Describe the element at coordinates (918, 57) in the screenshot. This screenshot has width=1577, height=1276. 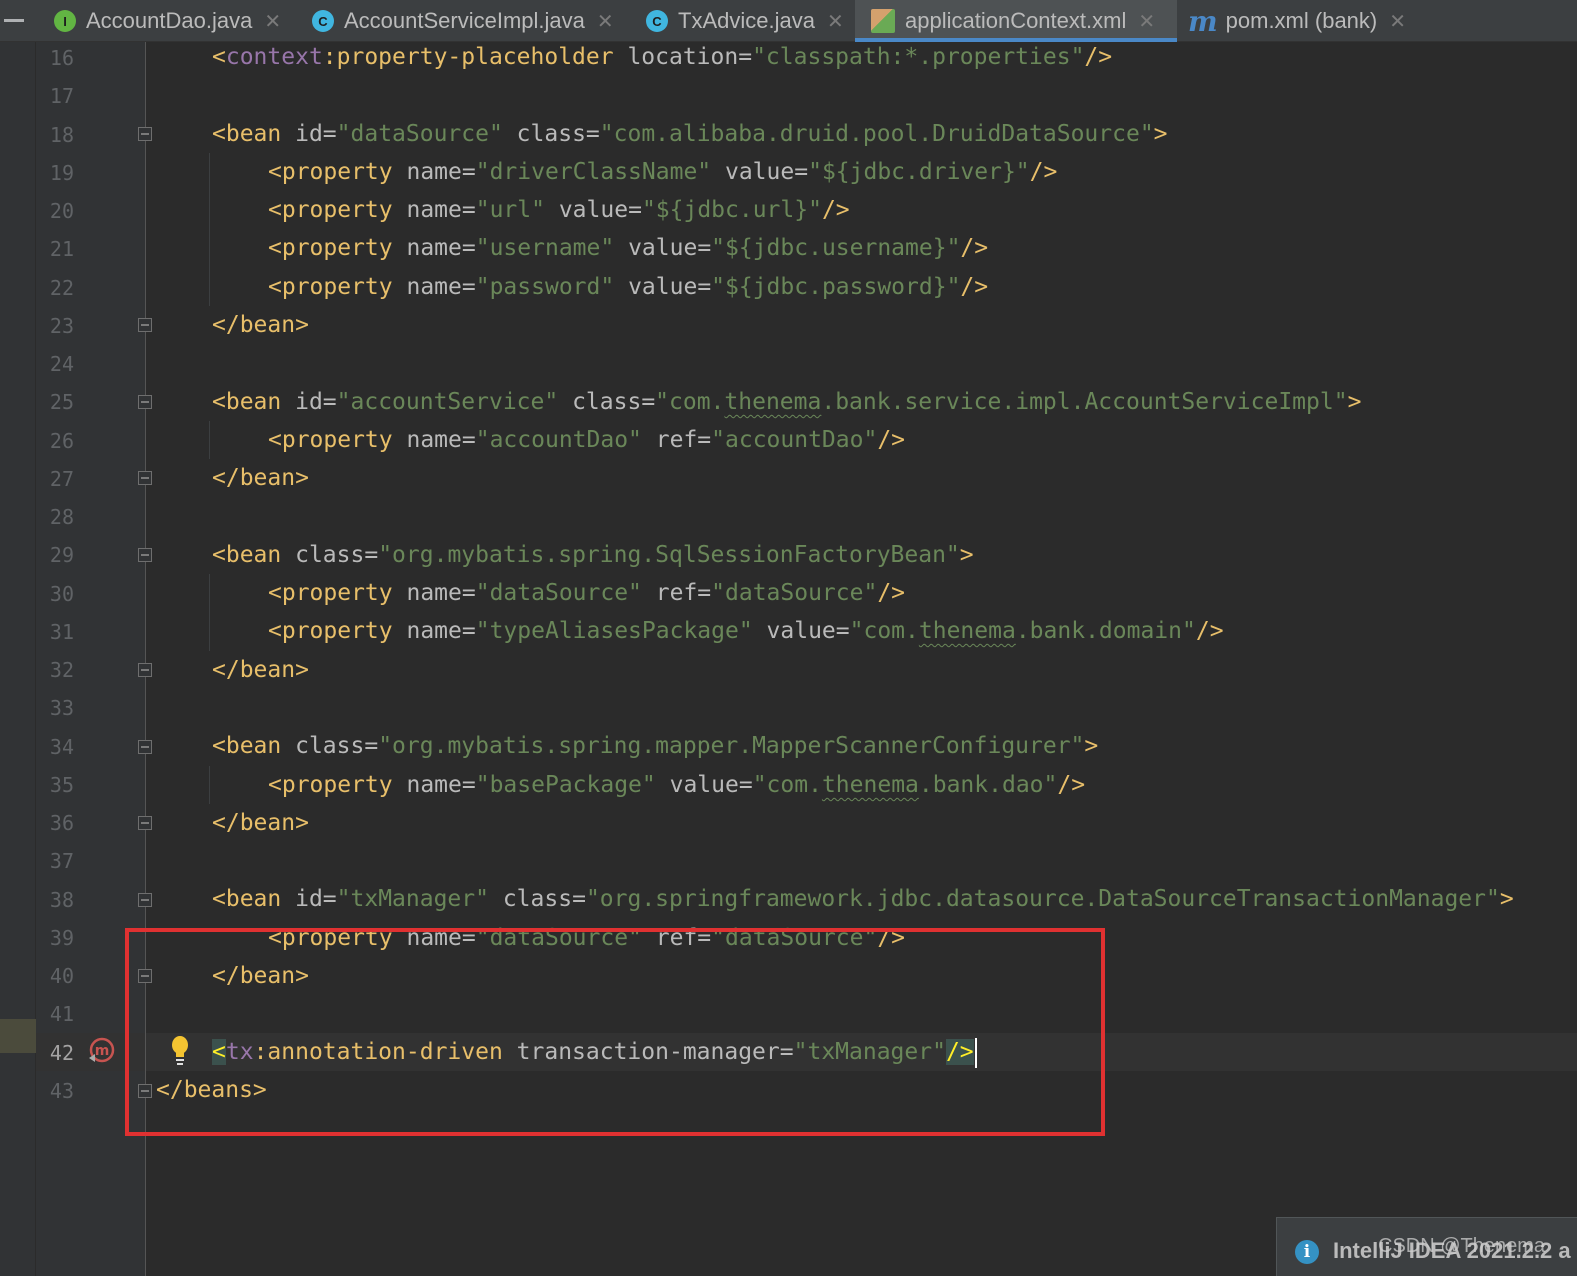
I see `attribute-value: "classpath:*.properties"` at that location.